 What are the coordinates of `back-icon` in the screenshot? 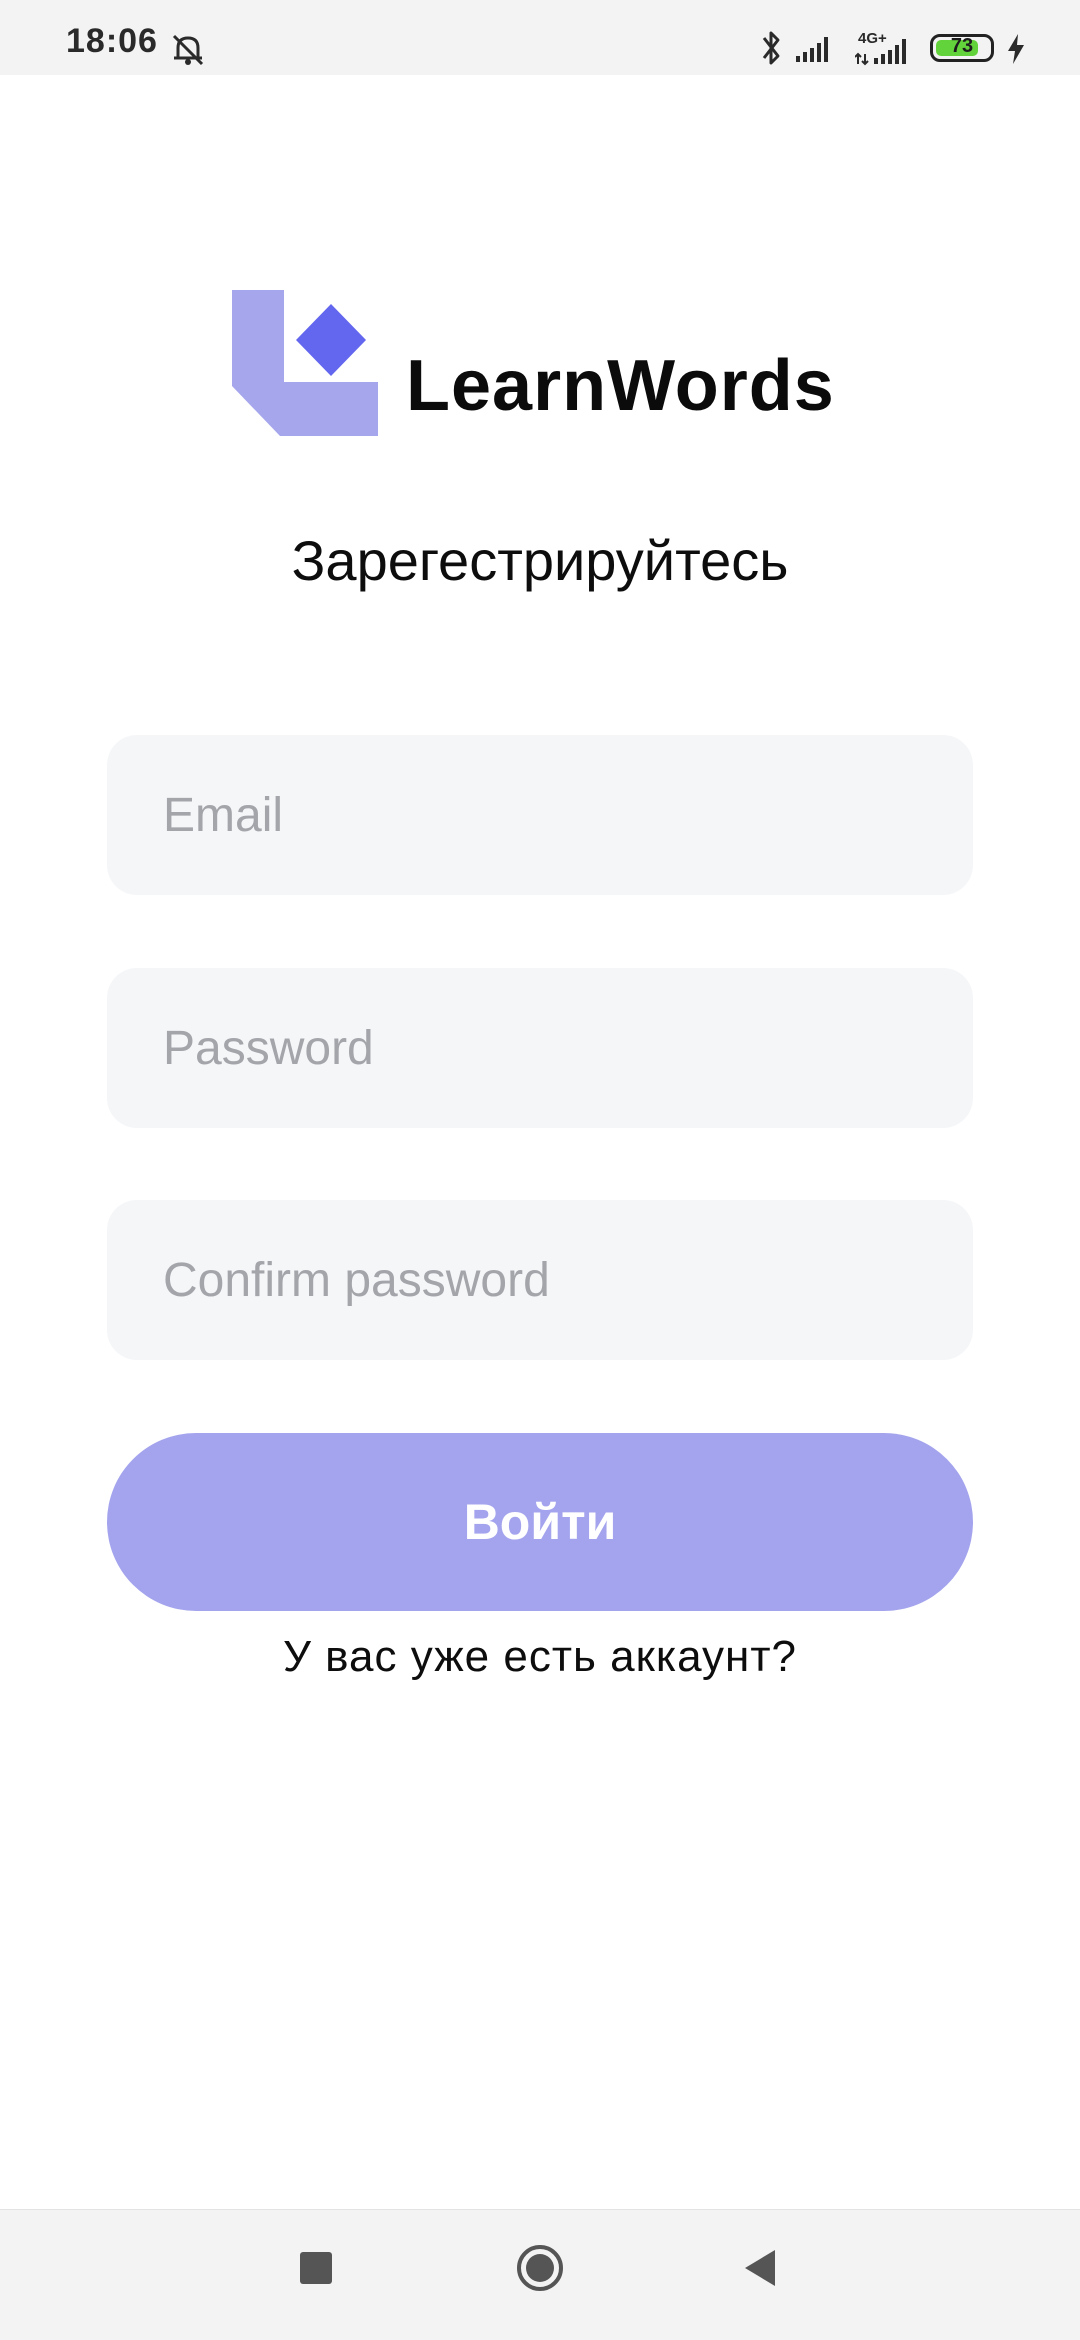 It's located at (760, 2268).